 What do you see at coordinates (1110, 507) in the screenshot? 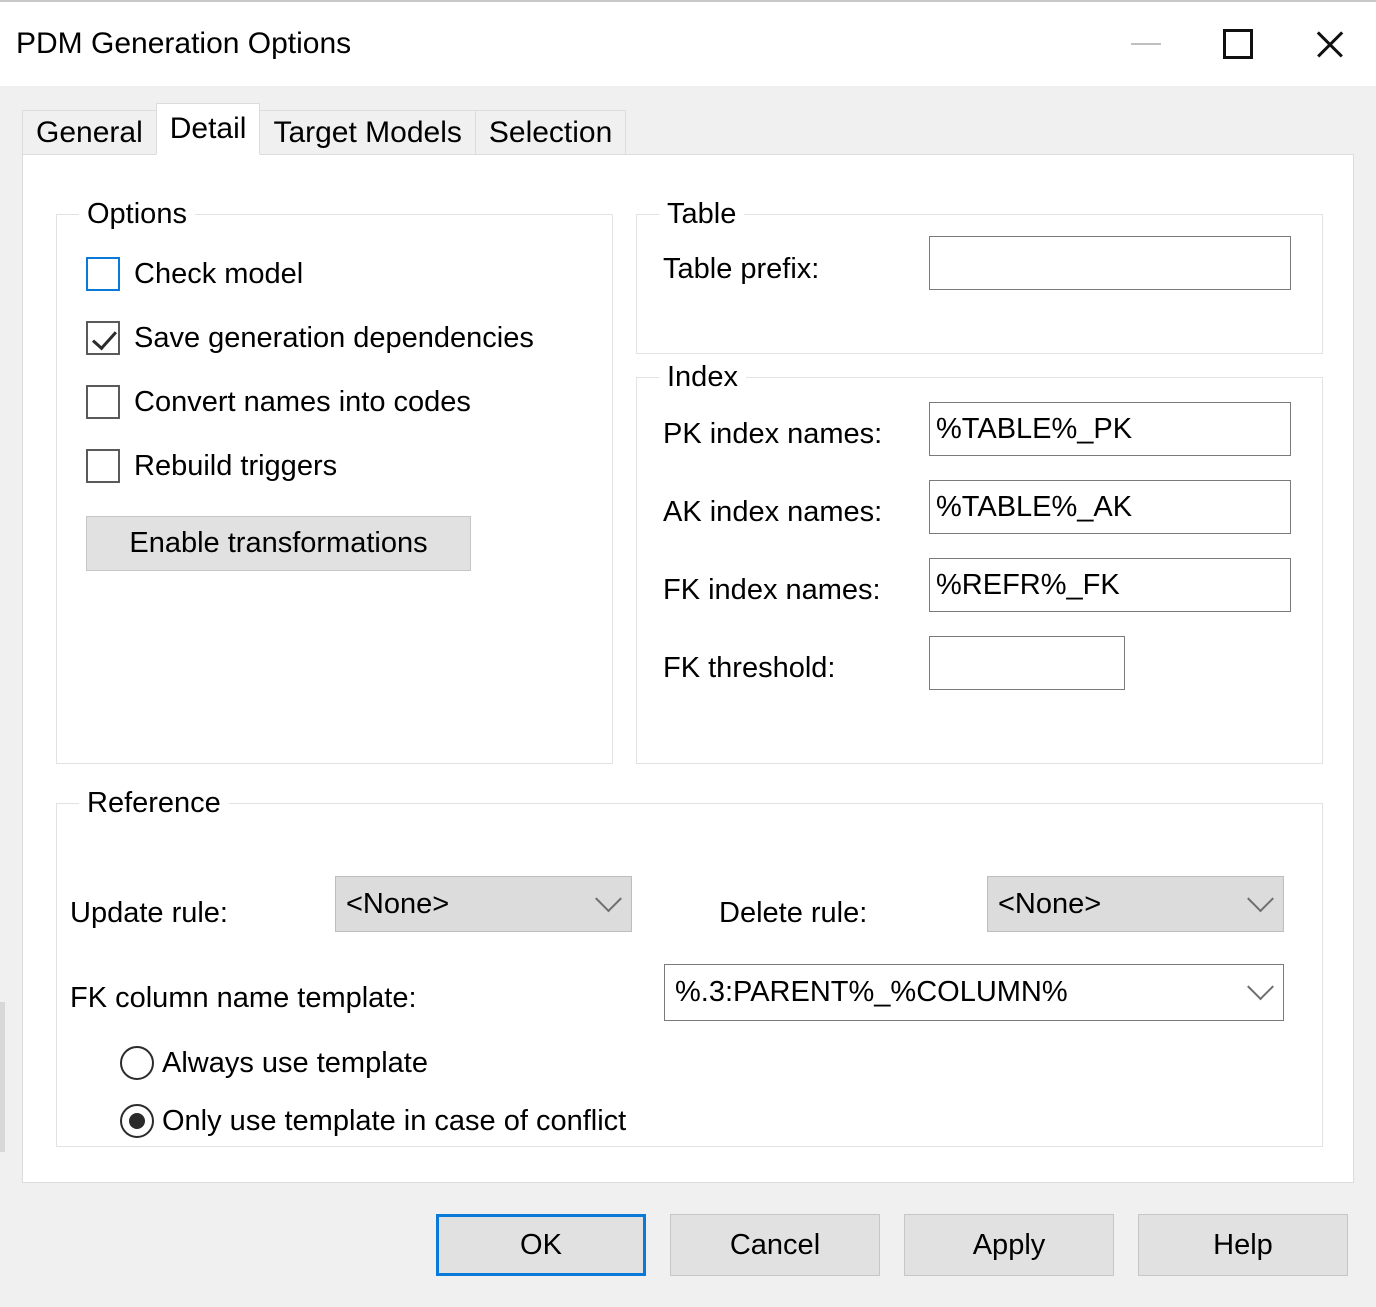
I see `ak-index-names-input: %TABLE%_AK` at bounding box center [1110, 507].